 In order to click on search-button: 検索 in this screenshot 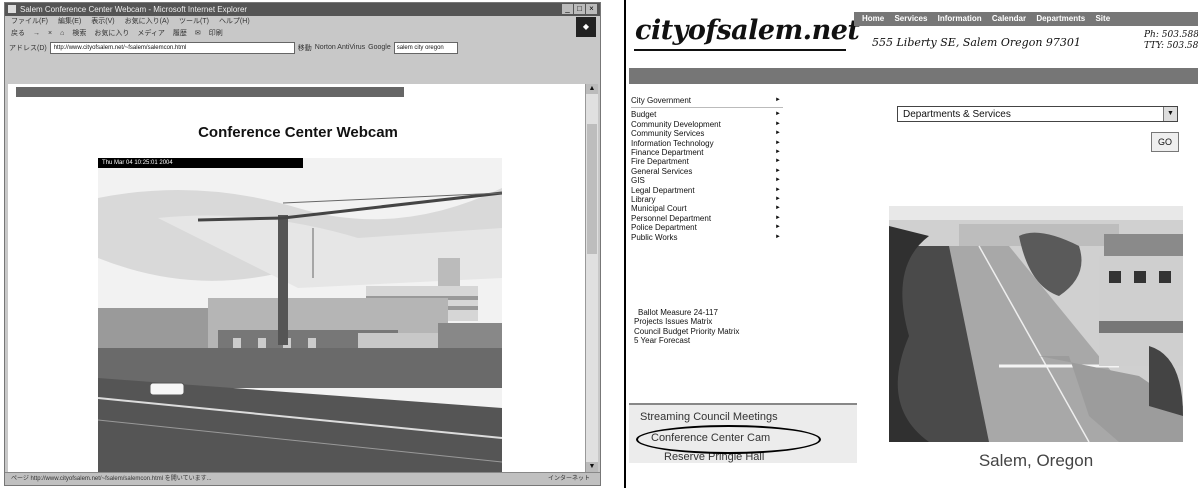, I will do `click(79, 34)`.